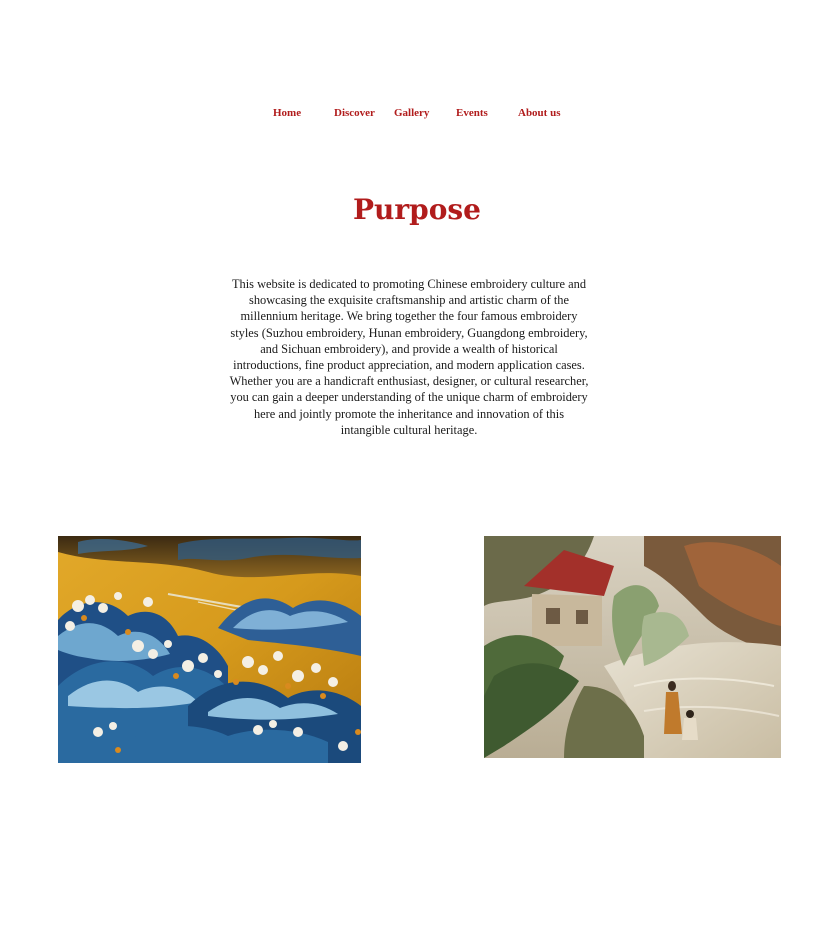 The width and height of the screenshot is (834, 934). Describe the element at coordinates (539, 113) in the screenshot. I see `nav-about-link: About us` at that location.